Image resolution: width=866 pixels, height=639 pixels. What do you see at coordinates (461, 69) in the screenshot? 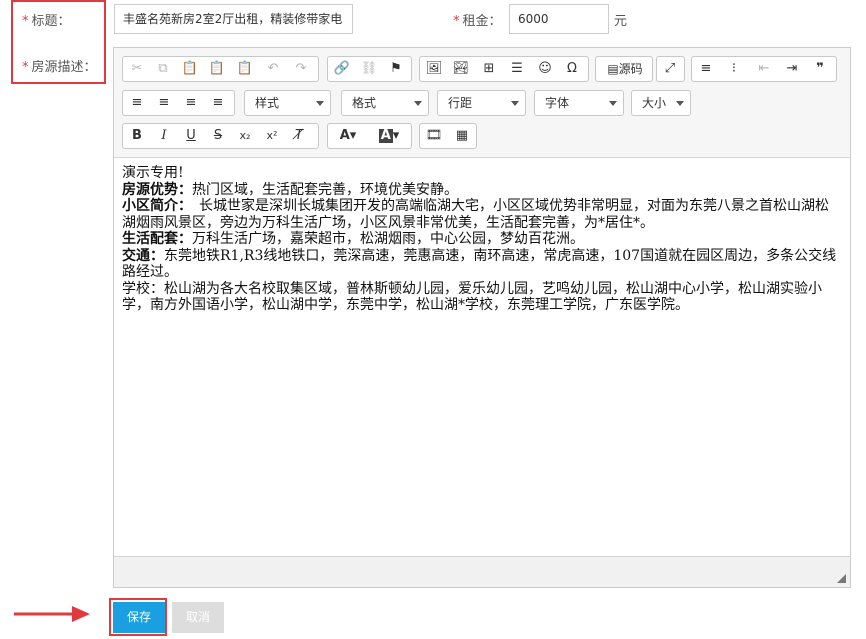
I see `multi-image-icon: 🏞` at bounding box center [461, 69].